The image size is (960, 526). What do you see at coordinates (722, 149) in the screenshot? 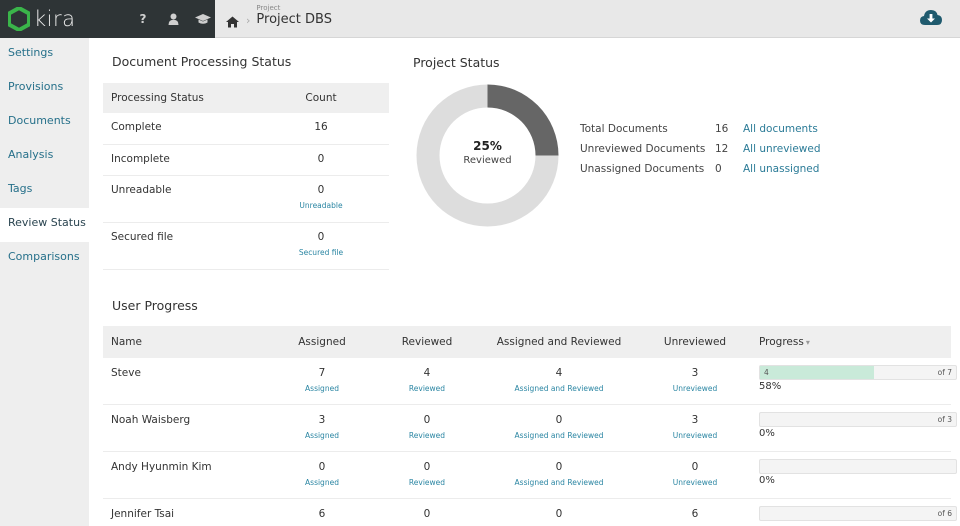
I see `stat-value: 12` at bounding box center [722, 149].